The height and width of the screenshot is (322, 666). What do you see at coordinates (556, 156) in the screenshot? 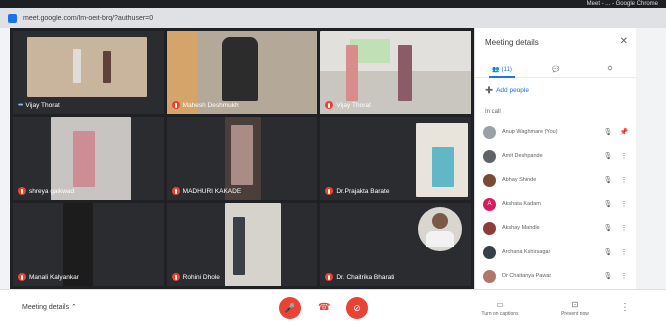
I see `participant-row: Amit Deshpande 🎙 ⋮` at bounding box center [556, 156].